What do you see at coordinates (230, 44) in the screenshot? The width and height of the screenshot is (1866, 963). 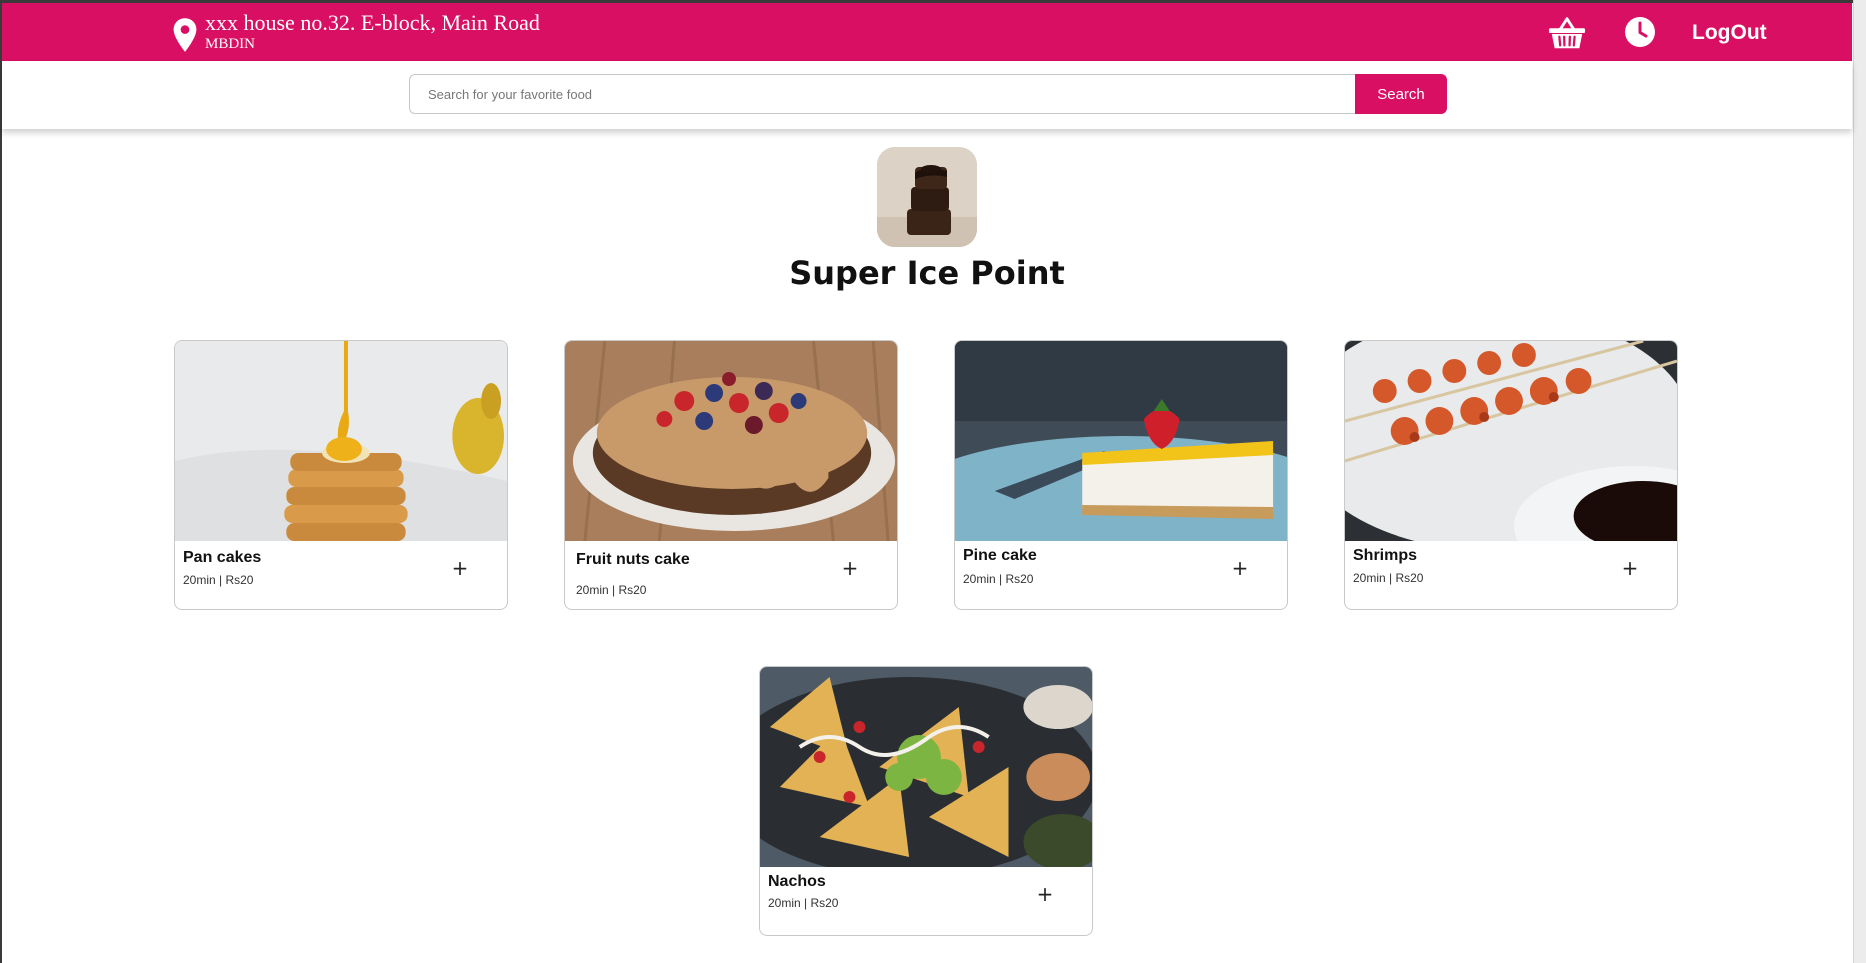 I see `address-city: MBDIN` at bounding box center [230, 44].